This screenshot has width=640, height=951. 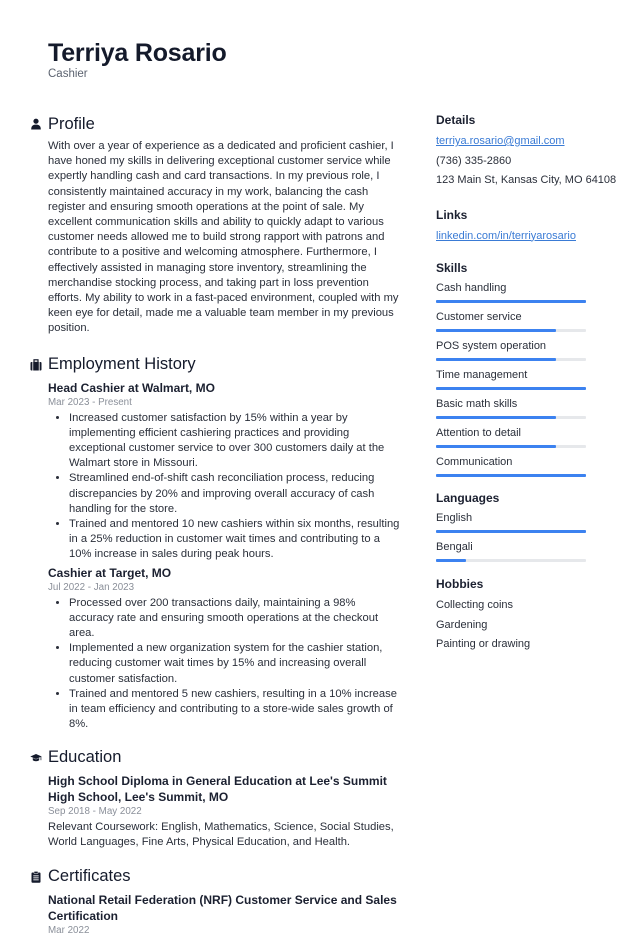 I want to click on person-icon, so click(x=36, y=124).